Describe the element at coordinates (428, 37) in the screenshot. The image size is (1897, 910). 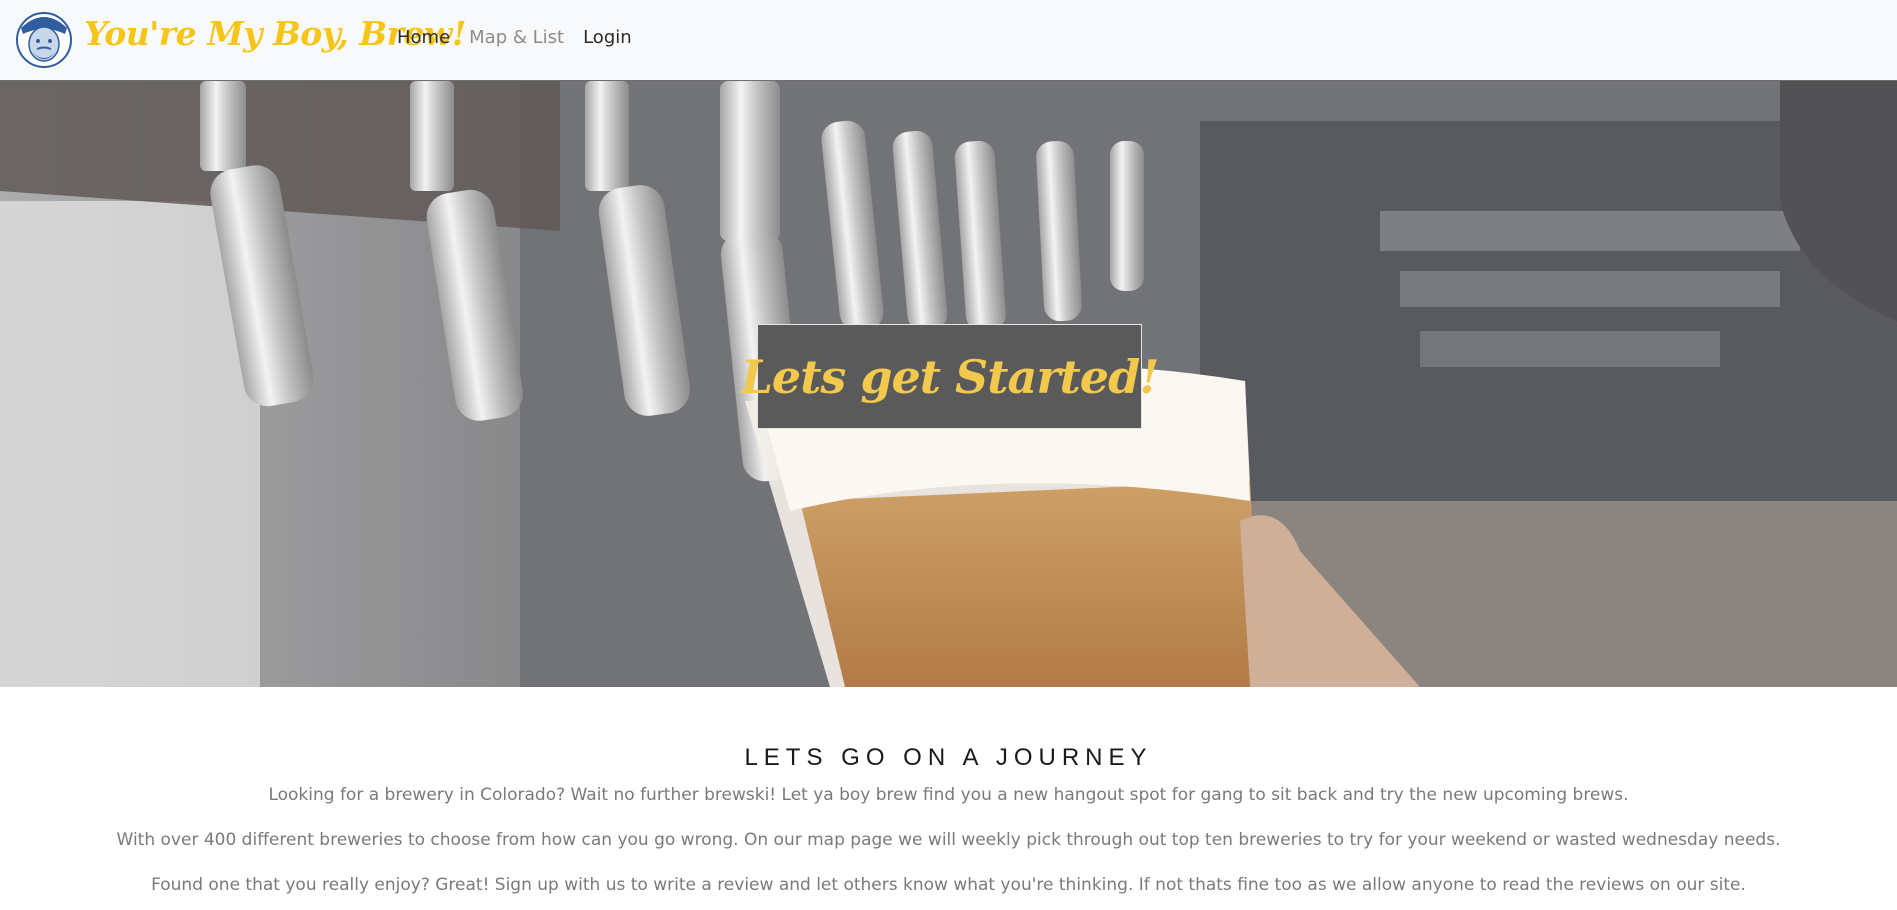
I see `nav-home-link: Home` at that location.